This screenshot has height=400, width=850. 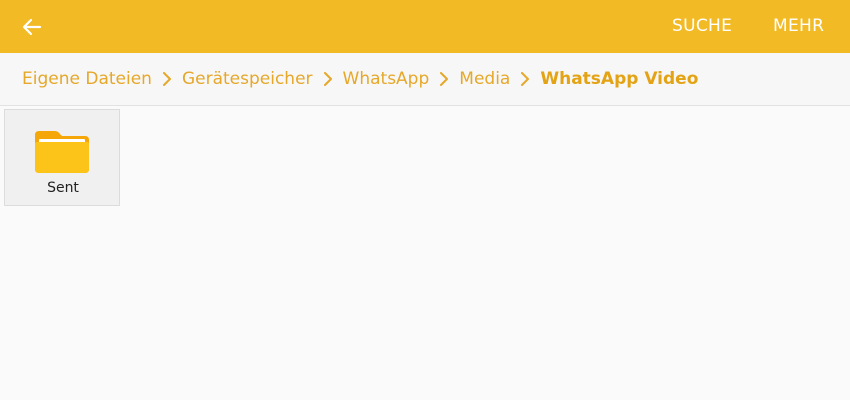 What do you see at coordinates (87, 79) in the screenshot?
I see `breadcrumb-item-eigene-dateien: Eigene Dateien` at bounding box center [87, 79].